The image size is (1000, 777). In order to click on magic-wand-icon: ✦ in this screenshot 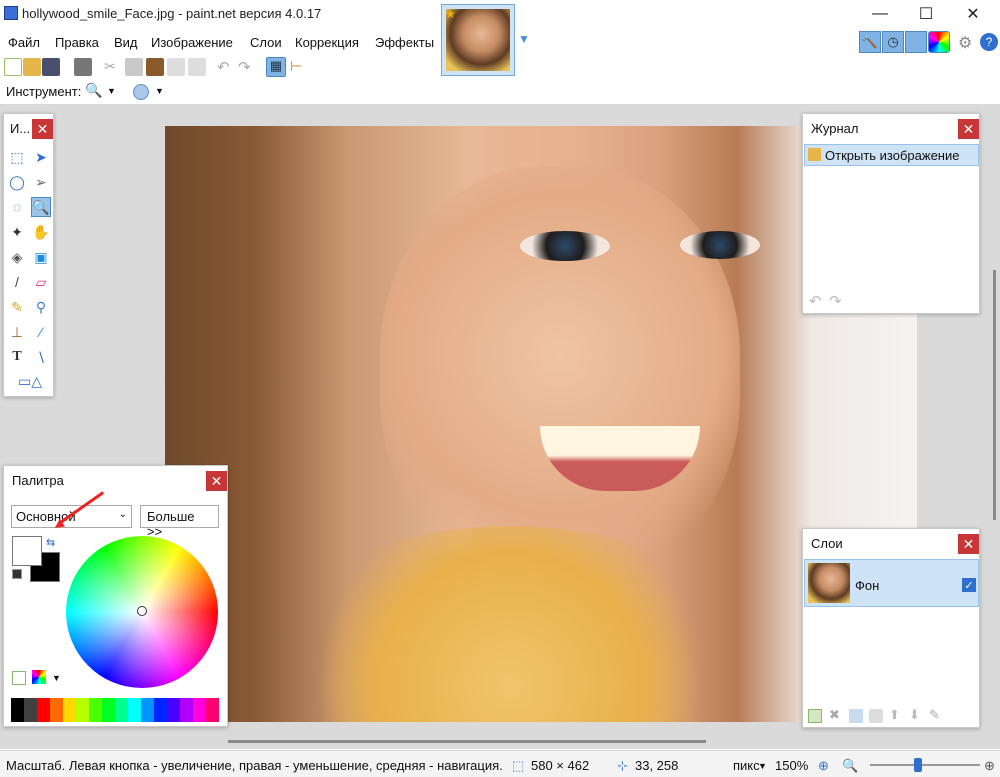, I will do `click(17, 232)`.